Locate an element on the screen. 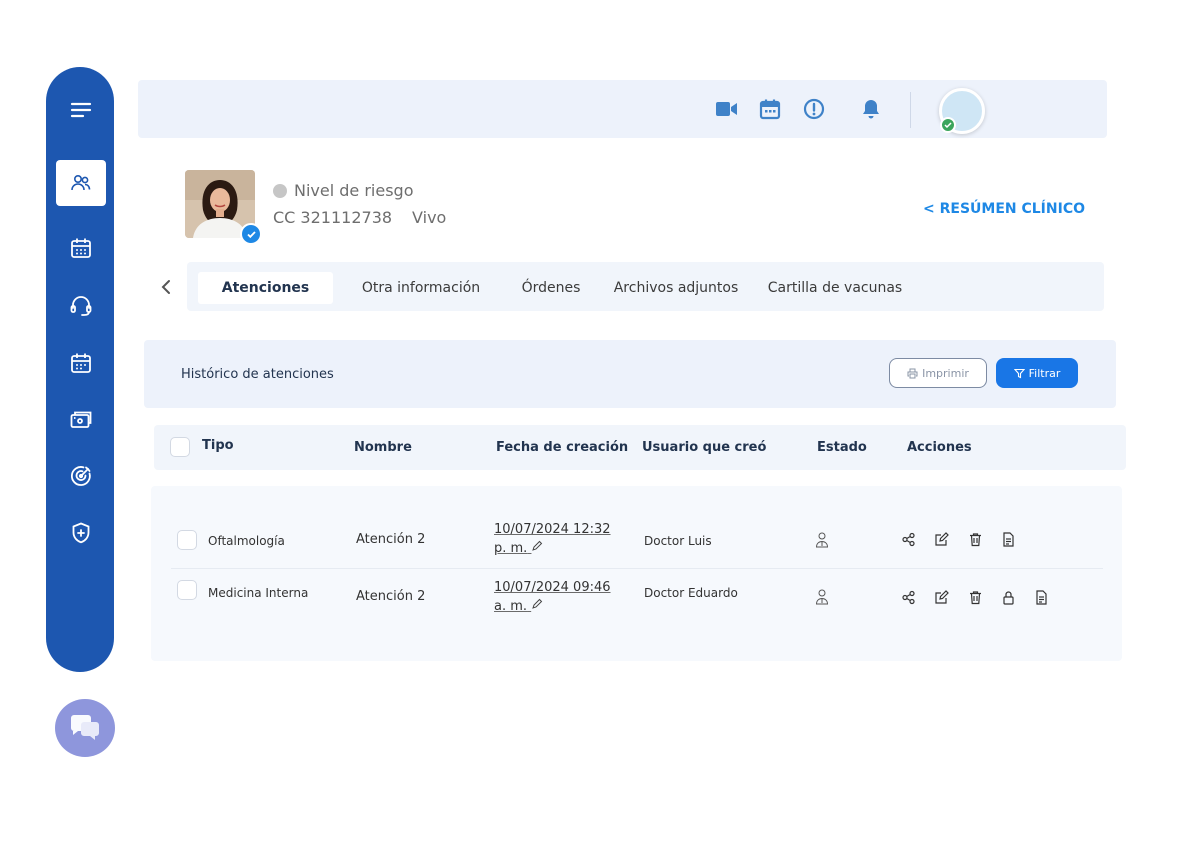 The image size is (1202, 856). patient-info: CC 321112738 Vivo is located at coordinates (359, 217).